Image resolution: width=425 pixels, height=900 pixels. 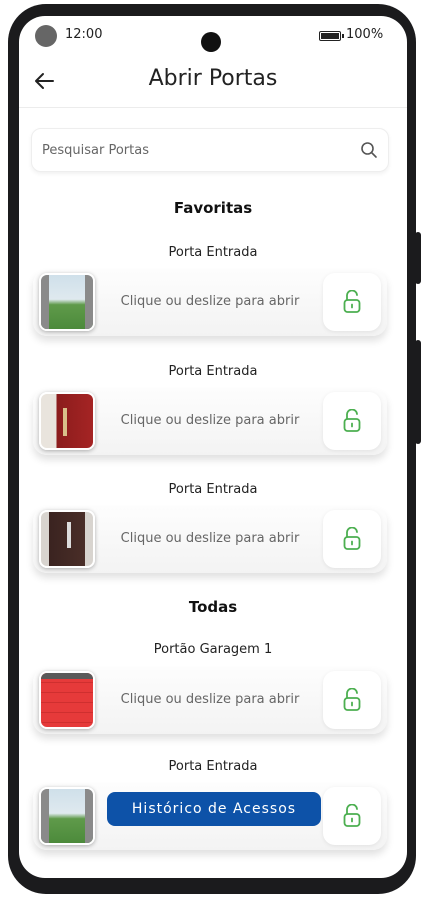 I want to click on access-history-button: Histórico de Acessos, so click(x=214, y=809).